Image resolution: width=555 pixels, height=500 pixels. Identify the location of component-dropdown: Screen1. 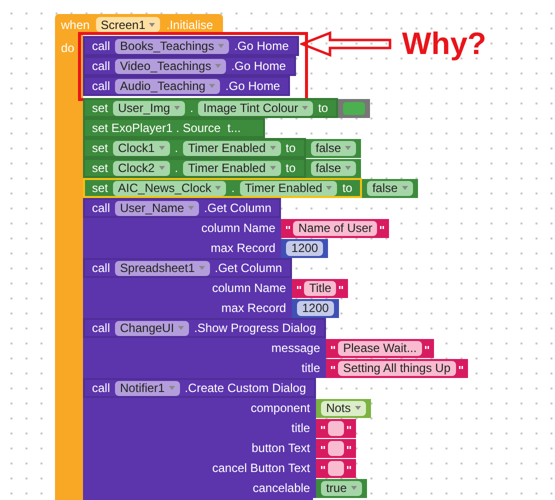
(128, 24).